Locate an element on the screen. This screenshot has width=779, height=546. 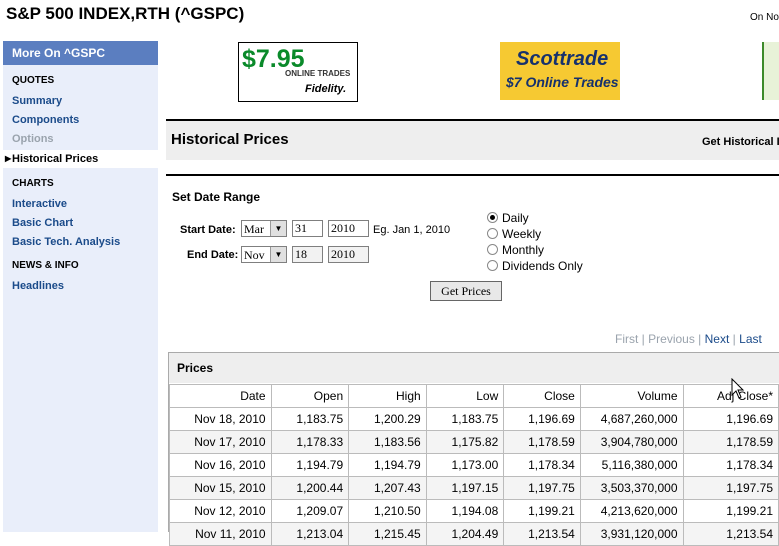
cell-open: 1,200.44 is located at coordinates (310, 488).